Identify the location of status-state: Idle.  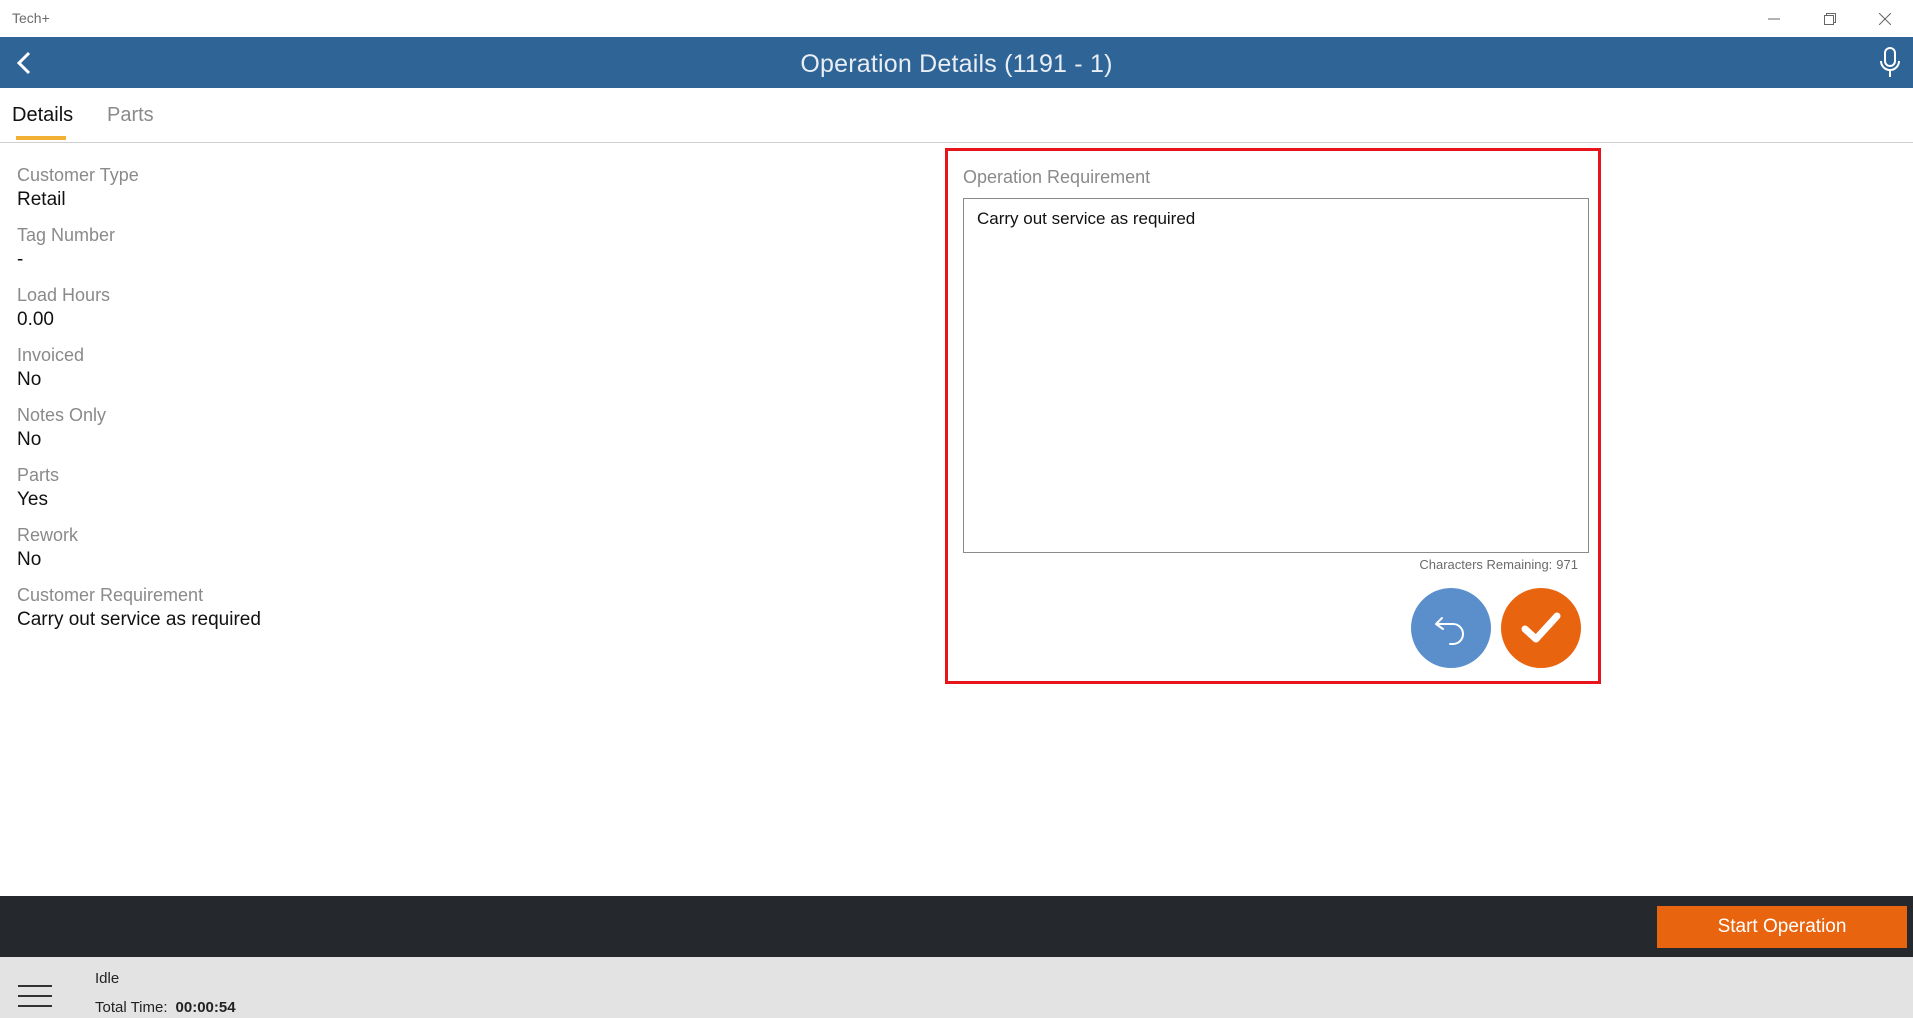
(107, 978).